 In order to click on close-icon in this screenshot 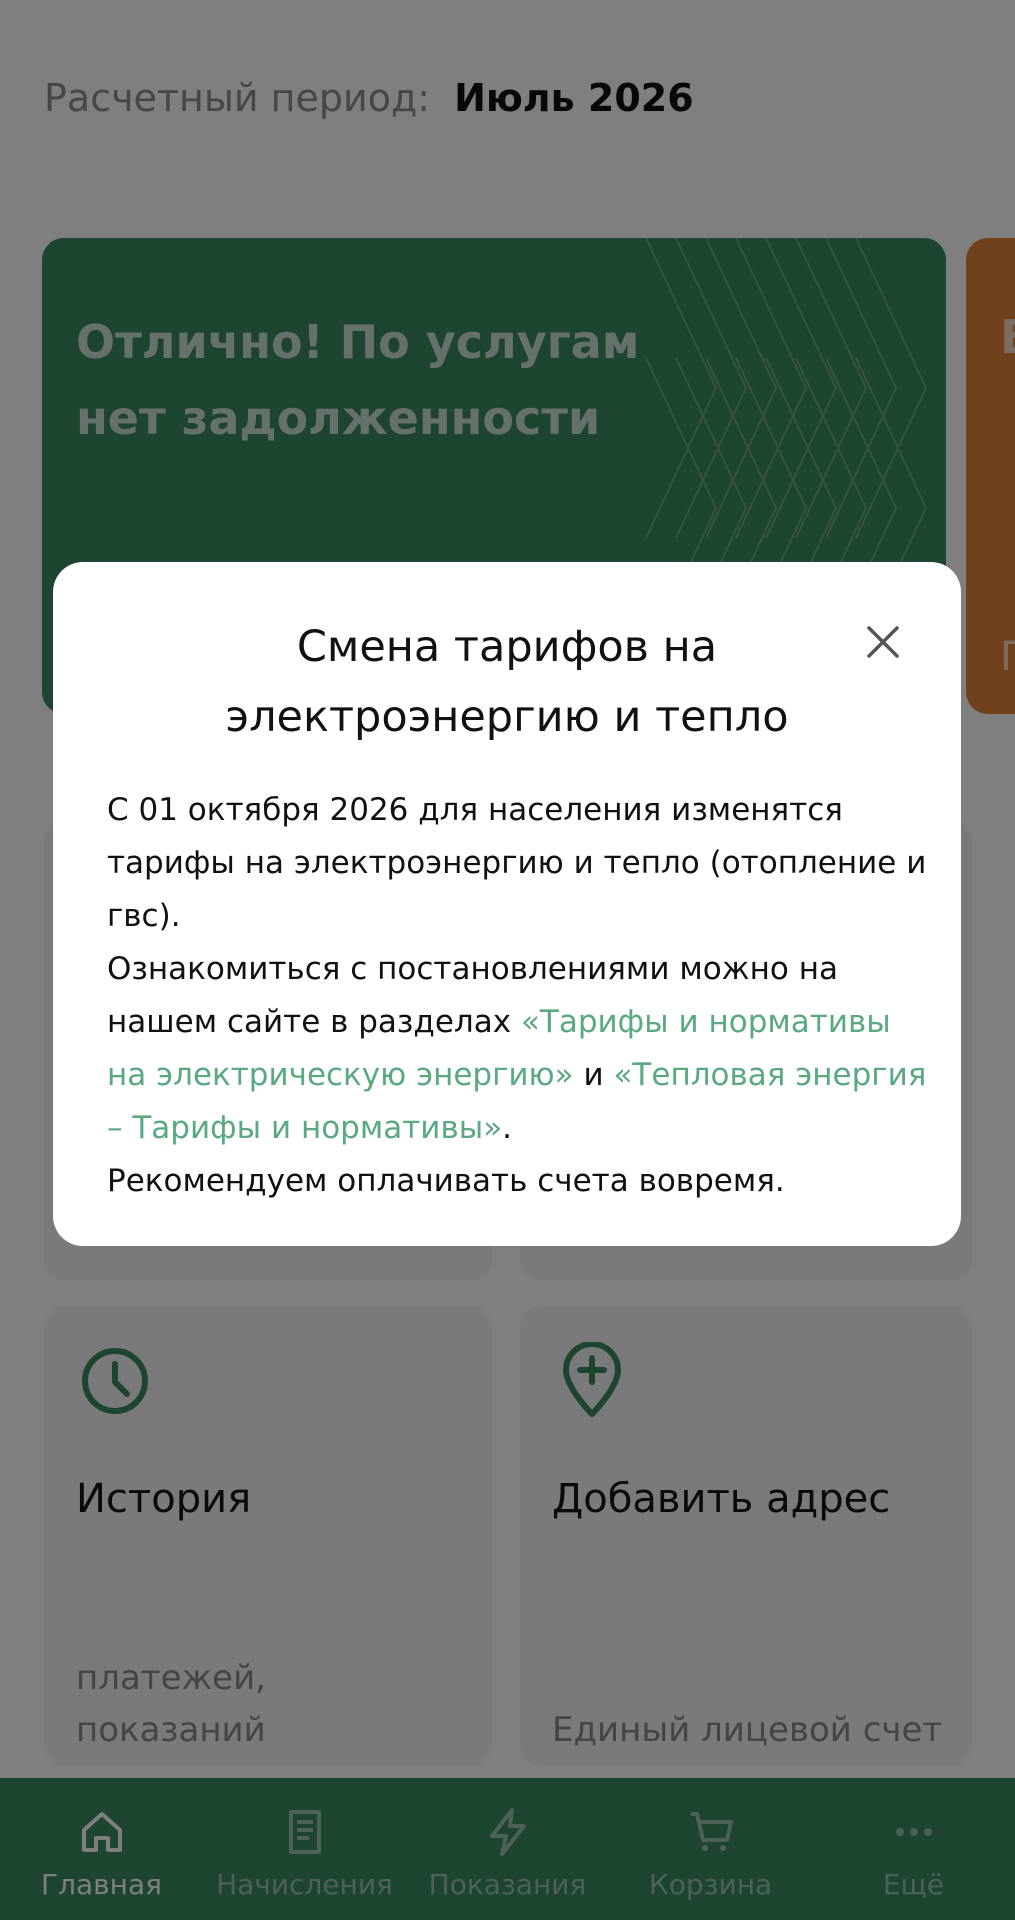, I will do `click(883, 642)`.